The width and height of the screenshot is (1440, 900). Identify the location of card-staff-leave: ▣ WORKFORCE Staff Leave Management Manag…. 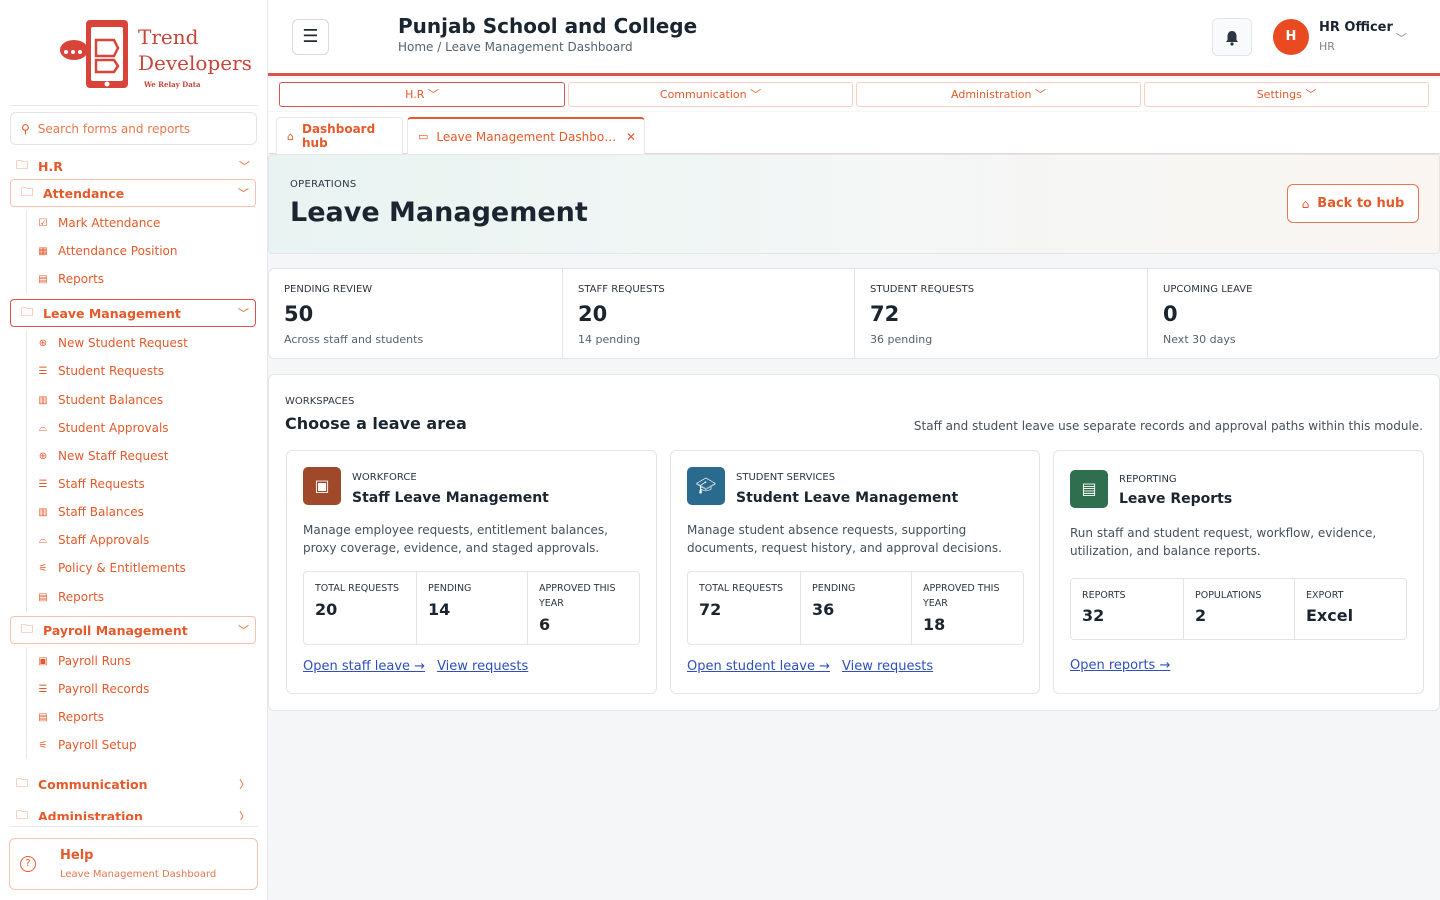
(471, 572).